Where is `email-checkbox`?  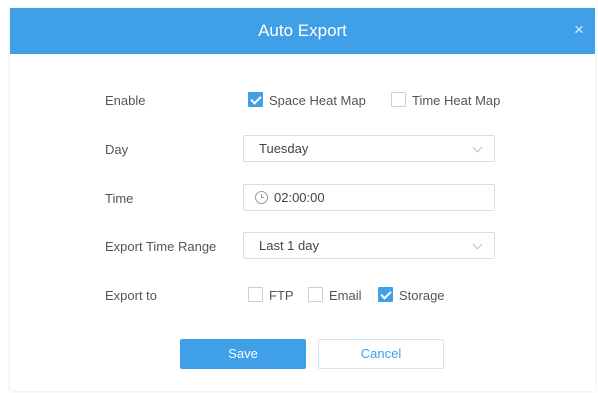 email-checkbox is located at coordinates (315, 294).